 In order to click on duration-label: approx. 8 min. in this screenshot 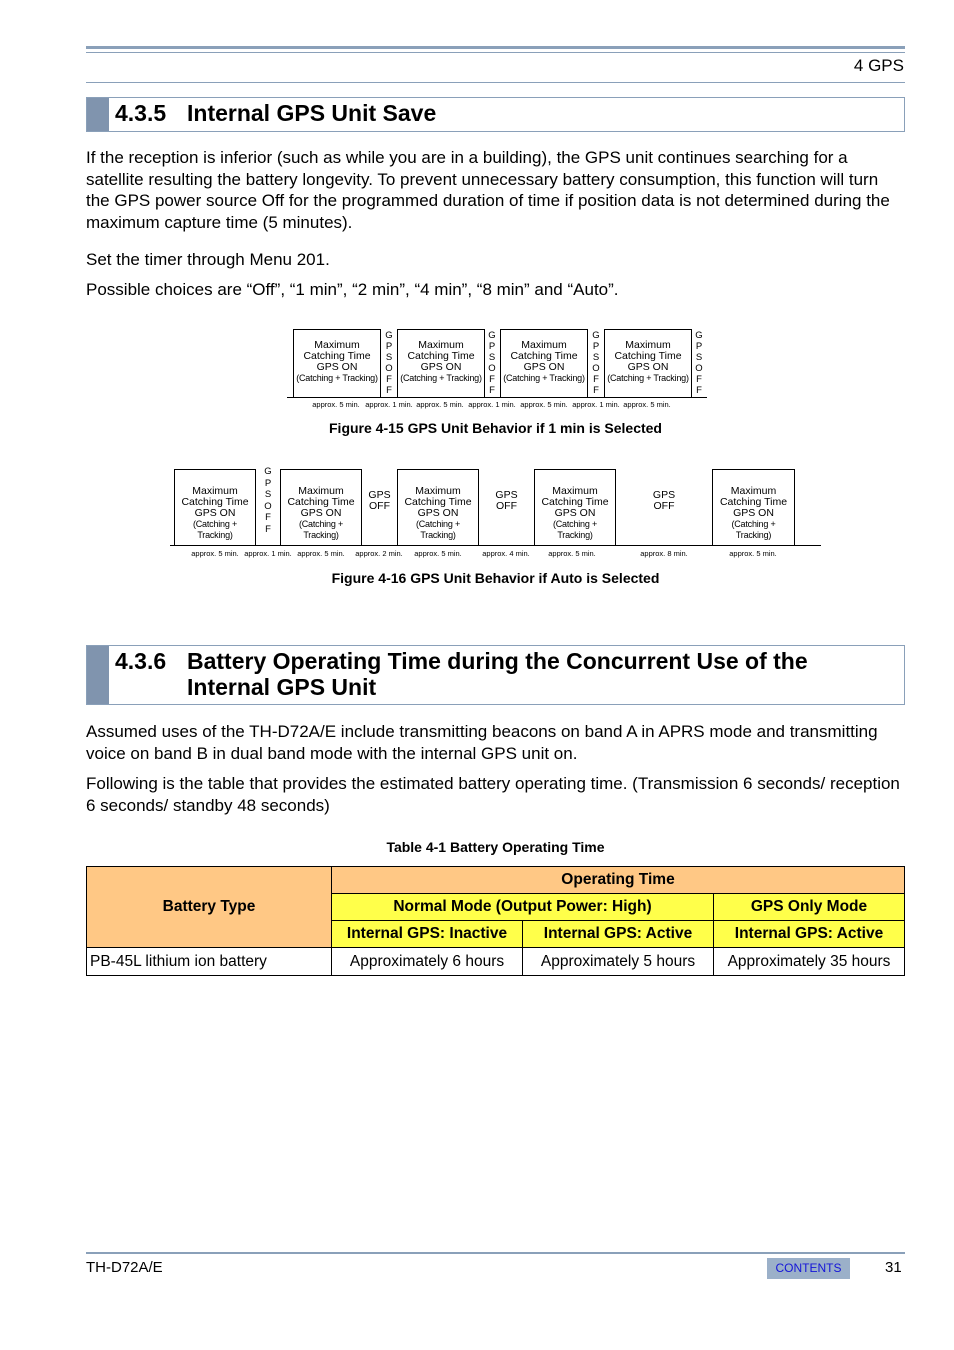, I will do `click(664, 553)`.